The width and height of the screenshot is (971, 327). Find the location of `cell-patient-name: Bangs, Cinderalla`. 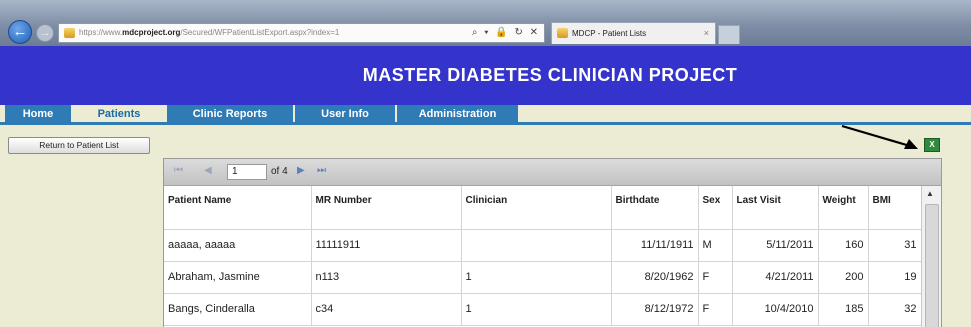

cell-patient-name: Bangs, Cinderalla is located at coordinates (238, 309).